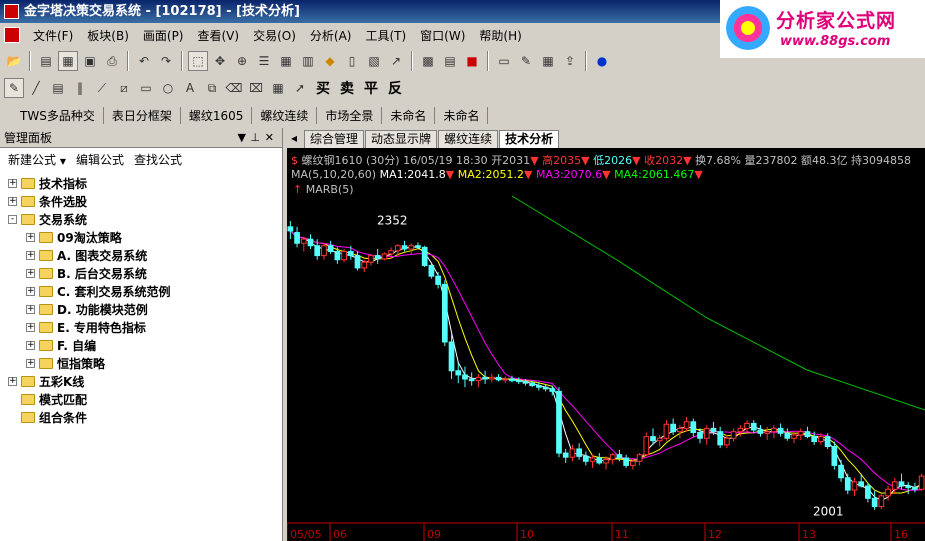 Image resolution: width=925 pixels, height=541 pixels. I want to click on tree-item: 组合条件, so click(141, 417).